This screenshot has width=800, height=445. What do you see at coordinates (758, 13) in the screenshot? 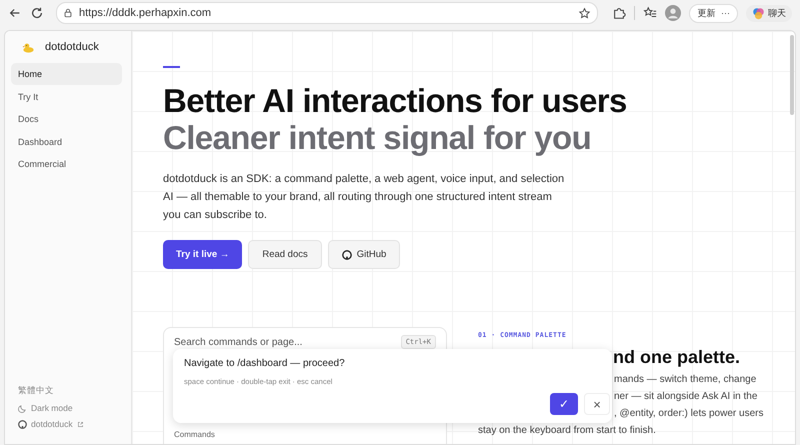
I see `copilot-icon` at bounding box center [758, 13].